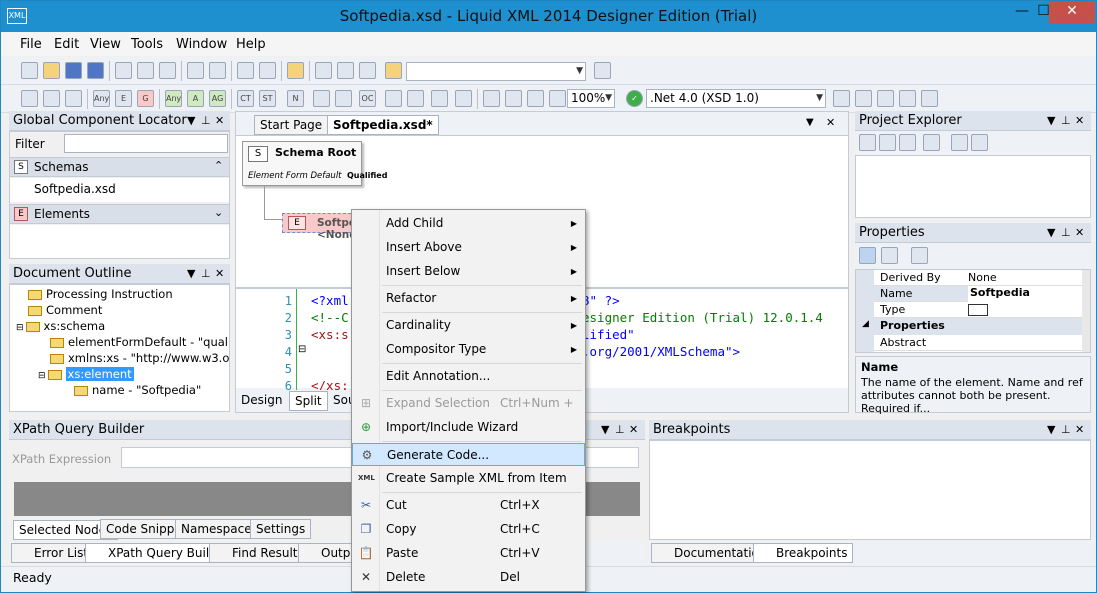  I want to click on menu-paste: 📋 Paste Ctrl+V, so click(468, 553).